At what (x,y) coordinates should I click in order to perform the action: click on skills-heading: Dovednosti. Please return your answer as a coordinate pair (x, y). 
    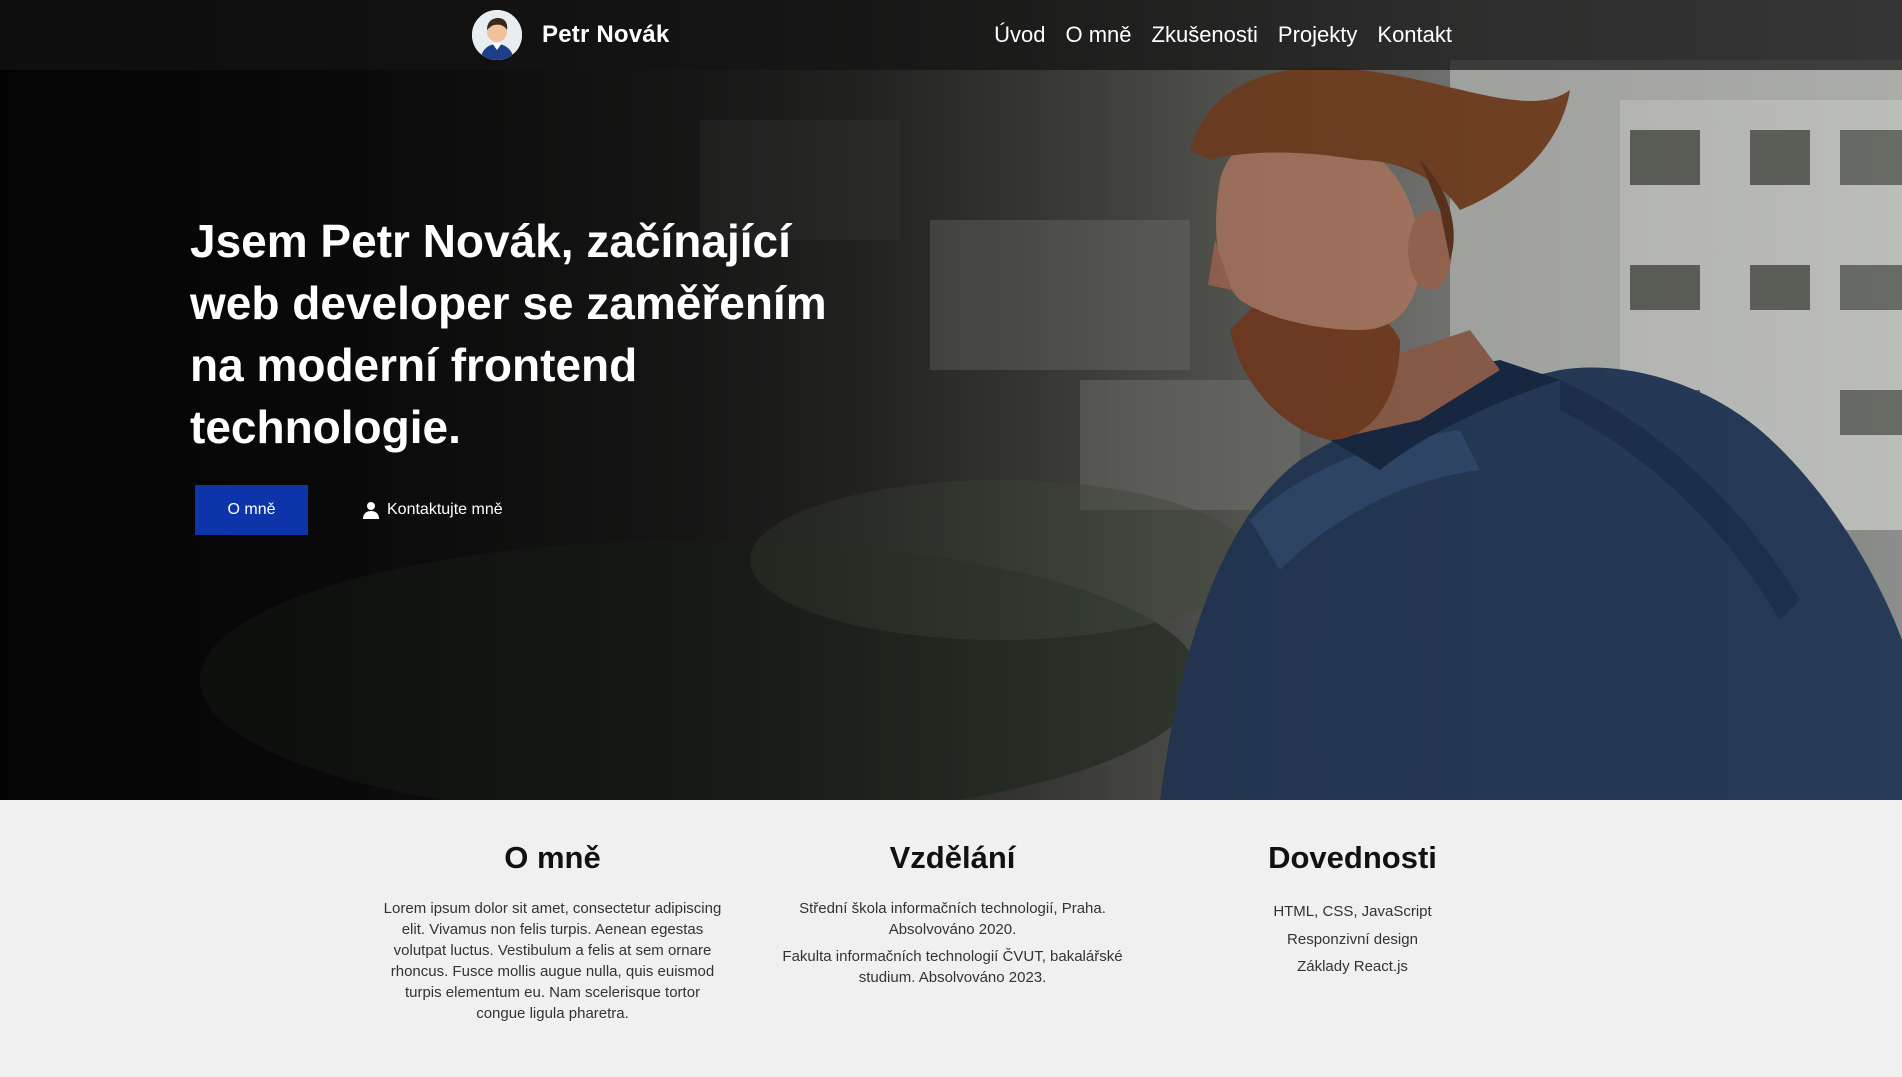
    Looking at the image, I should click on (1352, 857).